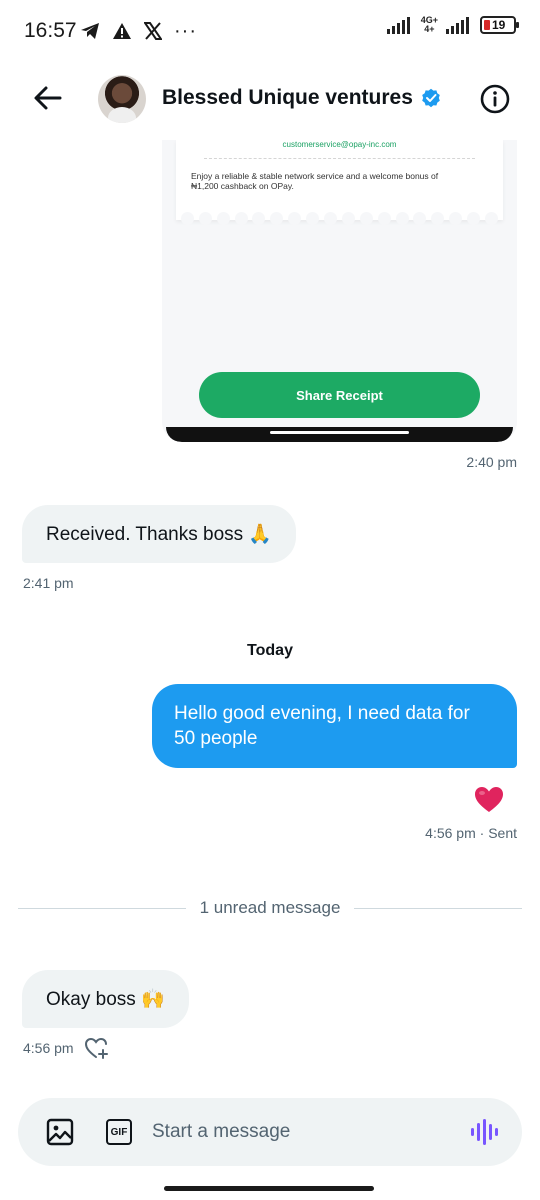 This screenshot has width=540, height=1200. I want to click on incoming-message: Okay boss 🙌, so click(105, 999).